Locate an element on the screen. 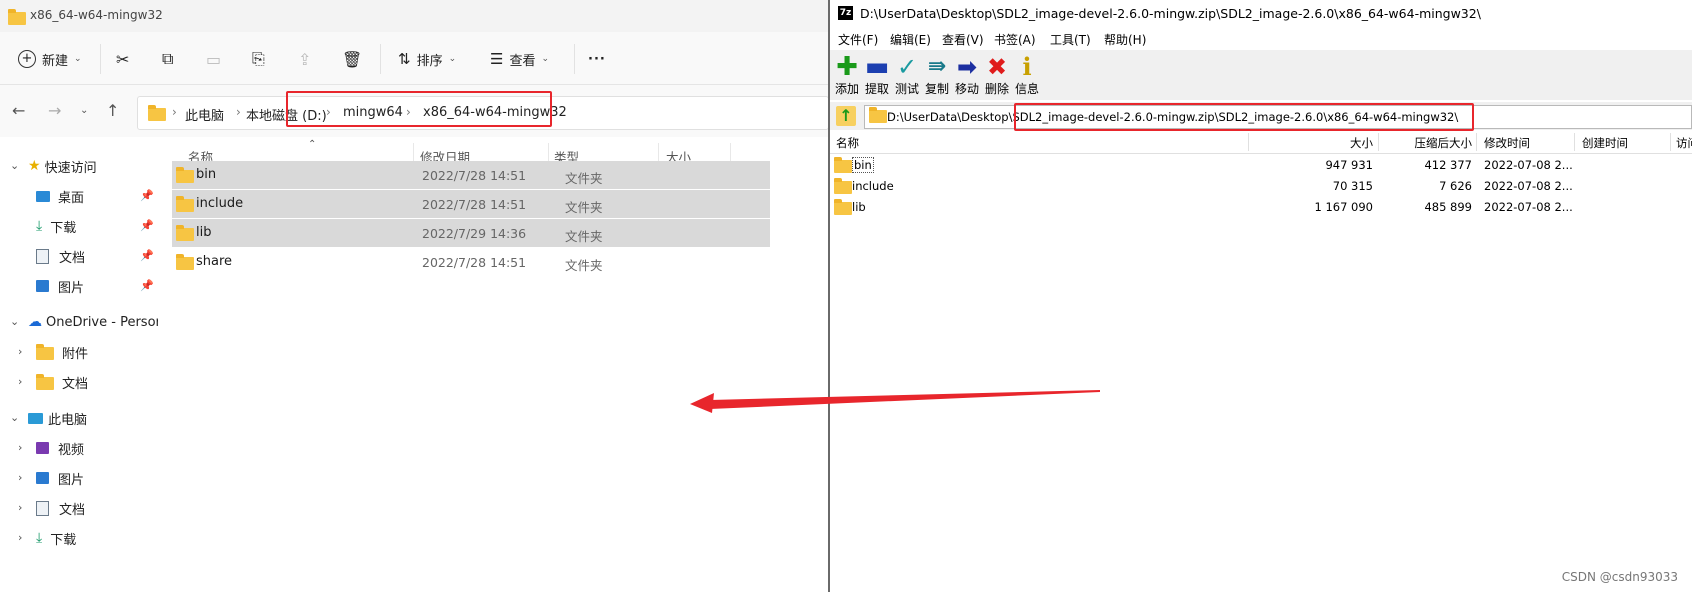  extract-button: ▬ 提取 is located at coordinates (877, 75).